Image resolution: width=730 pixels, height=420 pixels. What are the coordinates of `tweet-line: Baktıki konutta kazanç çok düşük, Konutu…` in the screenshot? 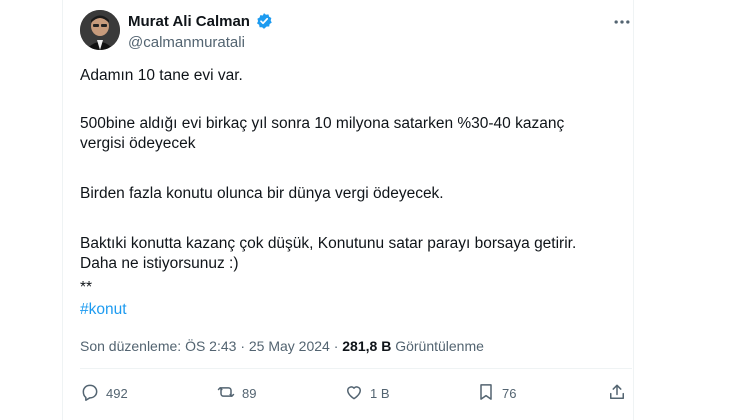 It's located at (328, 243).